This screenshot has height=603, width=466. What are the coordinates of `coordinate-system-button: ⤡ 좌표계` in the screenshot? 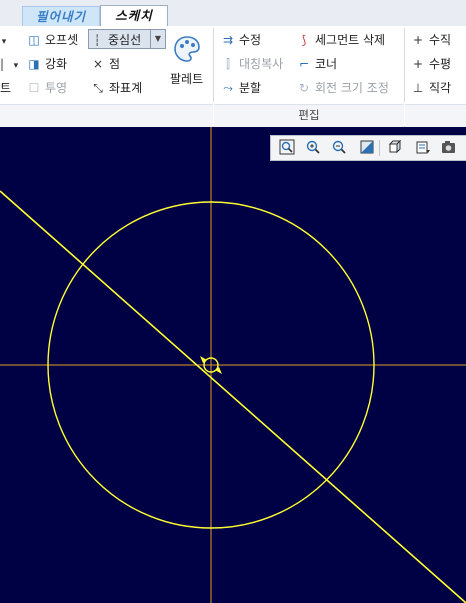 It's located at (116, 88).